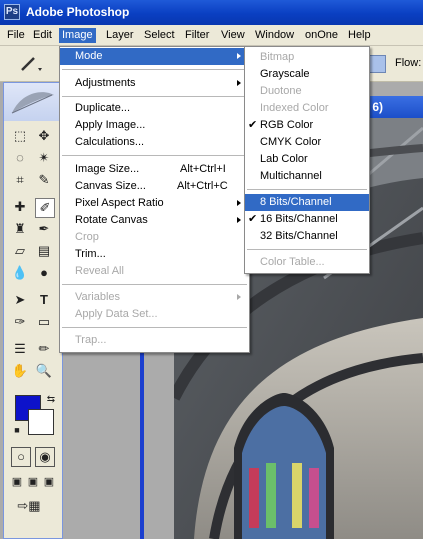  I want to click on image-menu-variables: Variables, so click(154, 297).